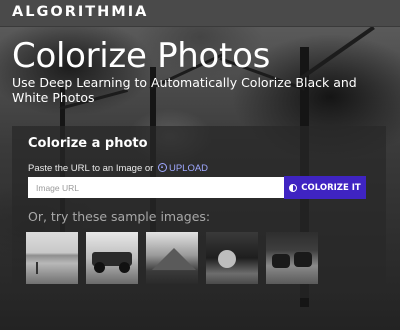 The height and width of the screenshot is (330, 400). What do you see at coordinates (91, 168) in the screenshot?
I see `paste-text: Paste the URL to an Image or` at bounding box center [91, 168].